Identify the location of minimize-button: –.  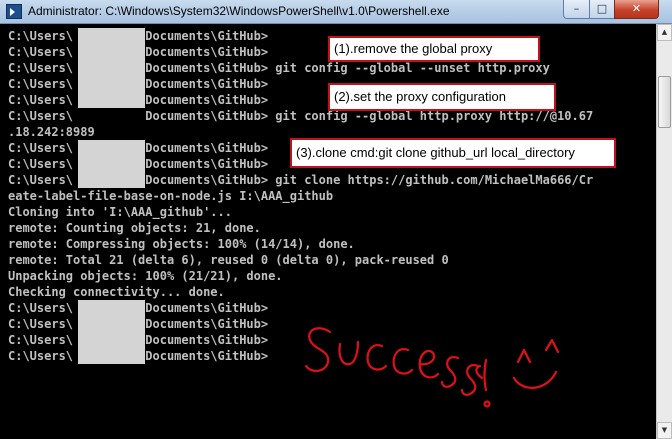
(576, 9).